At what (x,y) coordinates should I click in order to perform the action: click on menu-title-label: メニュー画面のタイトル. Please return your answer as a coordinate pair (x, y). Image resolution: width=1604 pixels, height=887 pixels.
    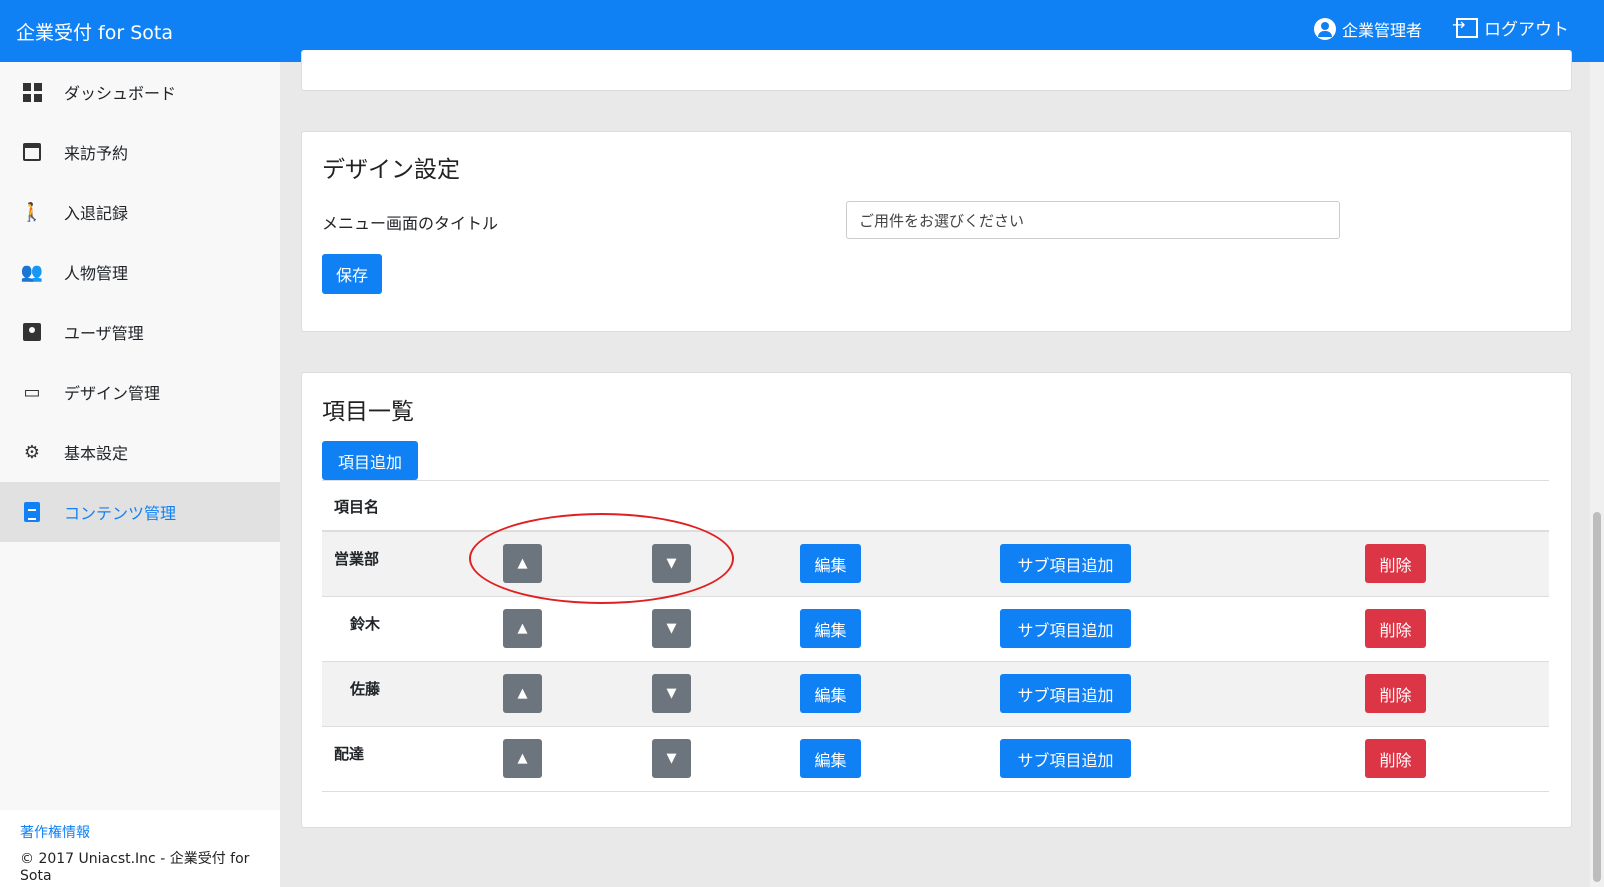
    Looking at the image, I should click on (410, 223).